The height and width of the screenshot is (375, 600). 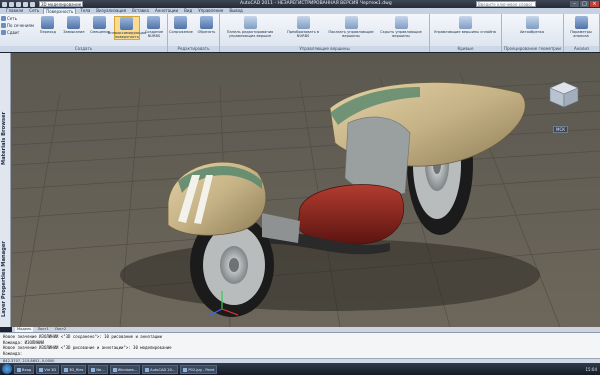 What do you see at coordinates (154, 34) in the screenshot?
I see `nurbs-creation-label: Создание NURBS` at bounding box center [154, 34].